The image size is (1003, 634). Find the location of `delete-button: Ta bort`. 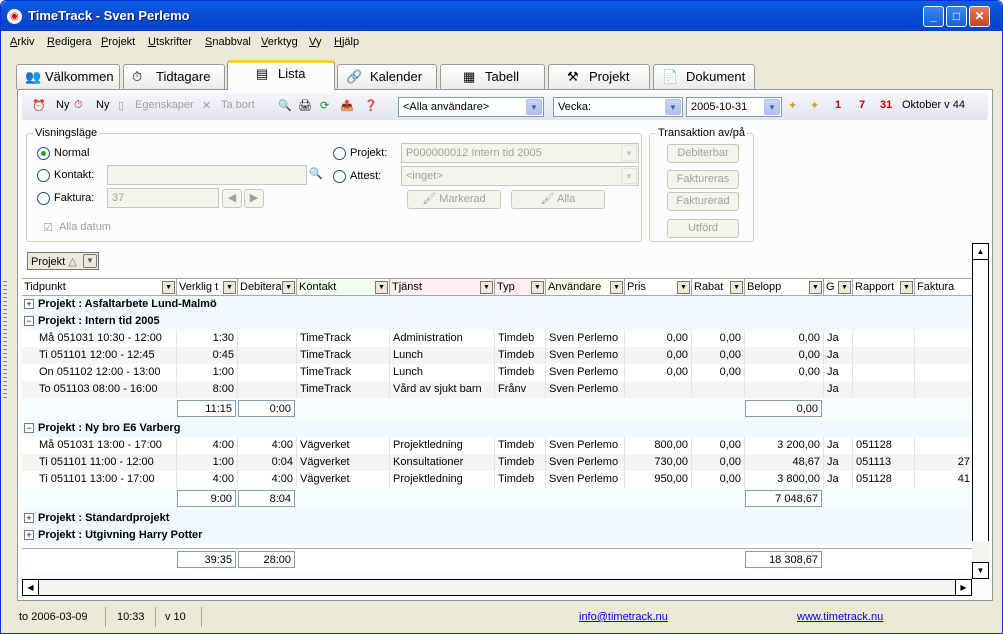

delete-button: Ta bort is located at coordinates (238, 105).